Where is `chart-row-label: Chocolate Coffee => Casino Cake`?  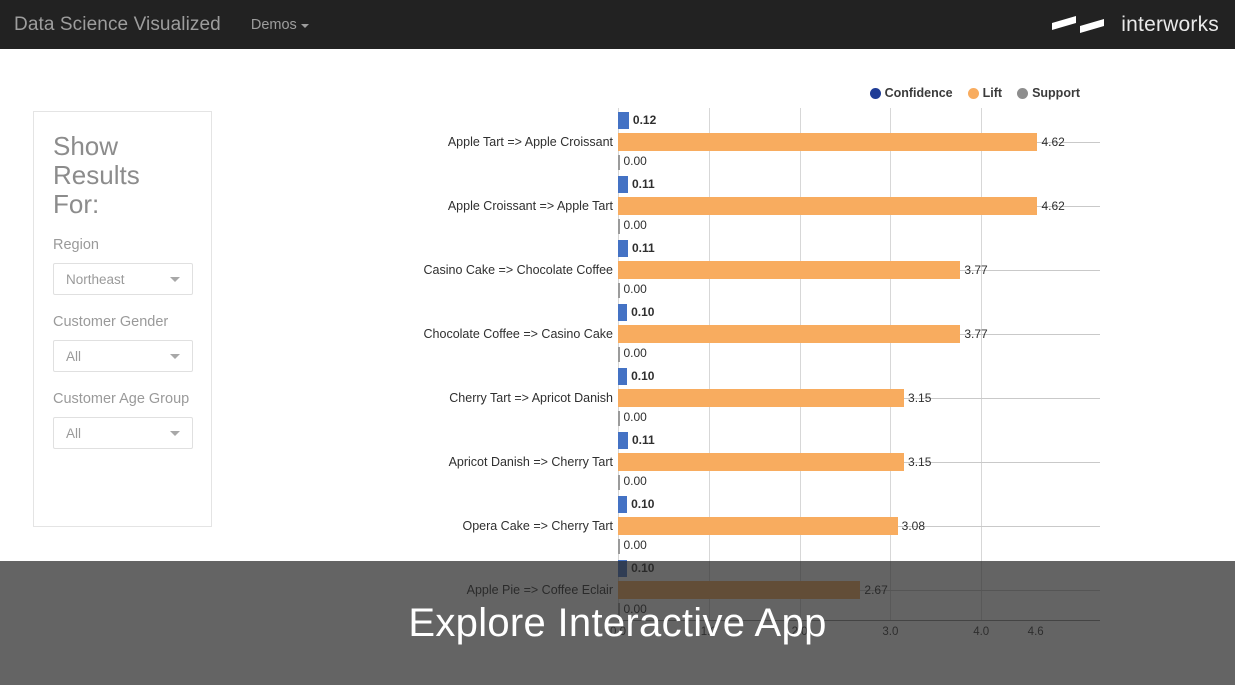 chart-row-label: Chocolate Coffee => Casino Cake is located at coordinates (518, 334).